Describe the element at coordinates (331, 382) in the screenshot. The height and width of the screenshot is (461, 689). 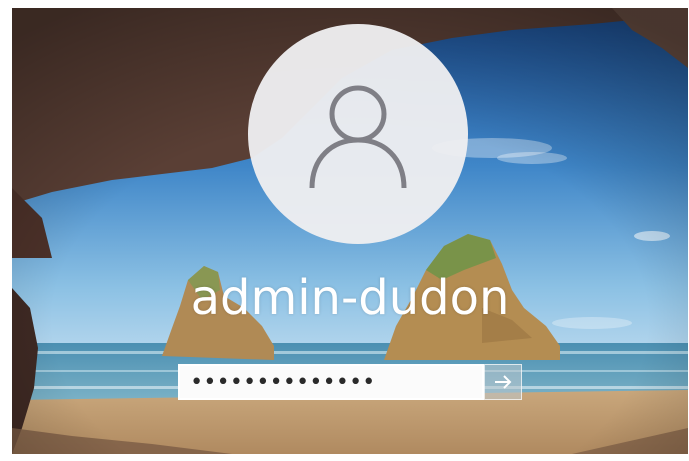
I see `password-field: ••••••••••••••` at that location.